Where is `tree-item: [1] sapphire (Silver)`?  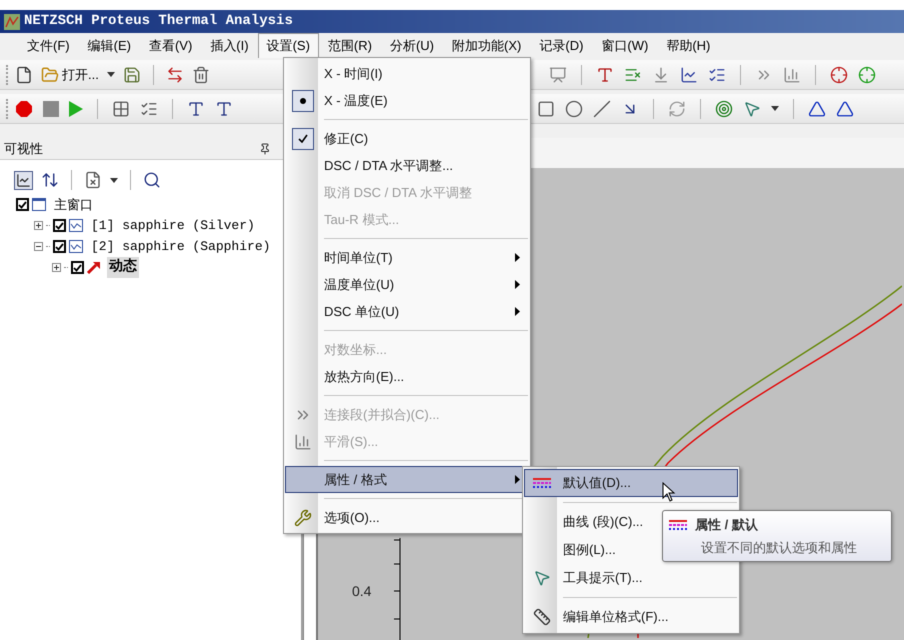
tree-item: [1] sapphire (Silver) is located at coordinates (173, 226).